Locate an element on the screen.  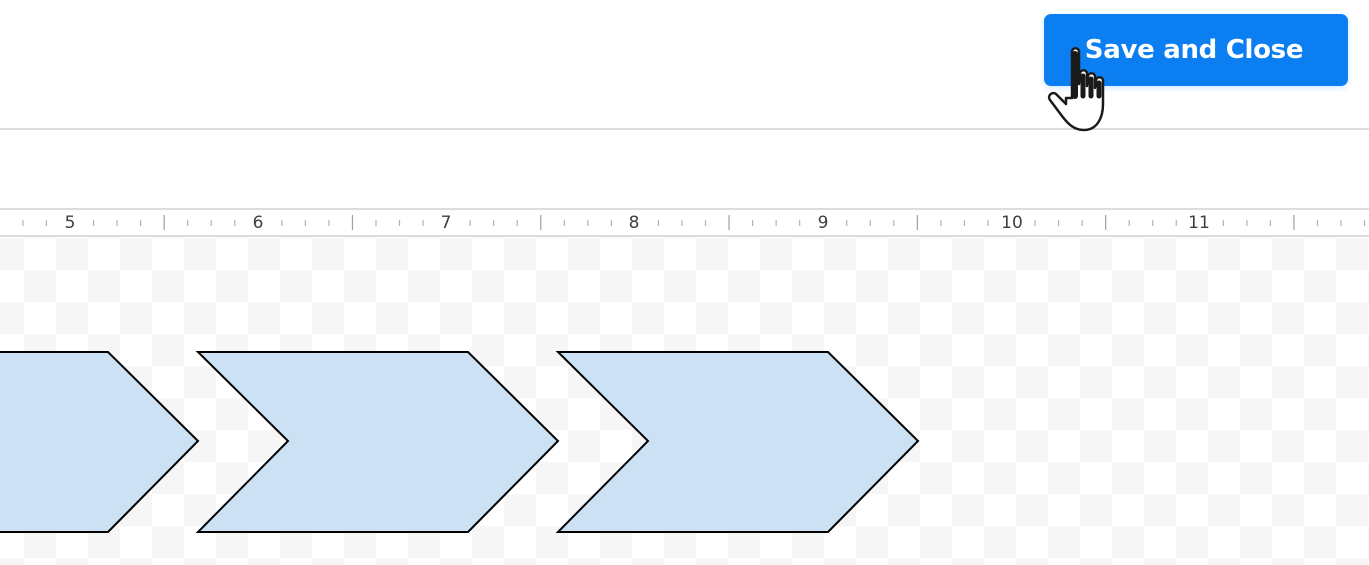
ruler-label: 11 is located at coordinates (1199, 223).